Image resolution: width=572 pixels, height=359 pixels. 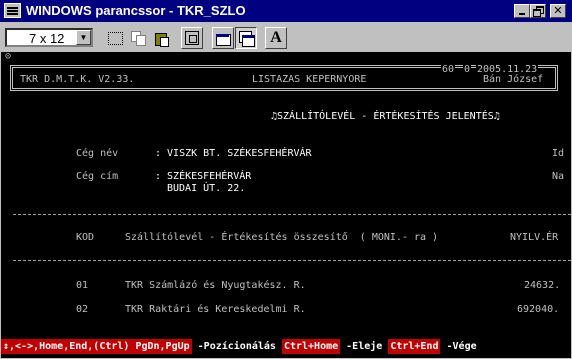 I want to click on sub-number: 0, so click(x=467, y=69).